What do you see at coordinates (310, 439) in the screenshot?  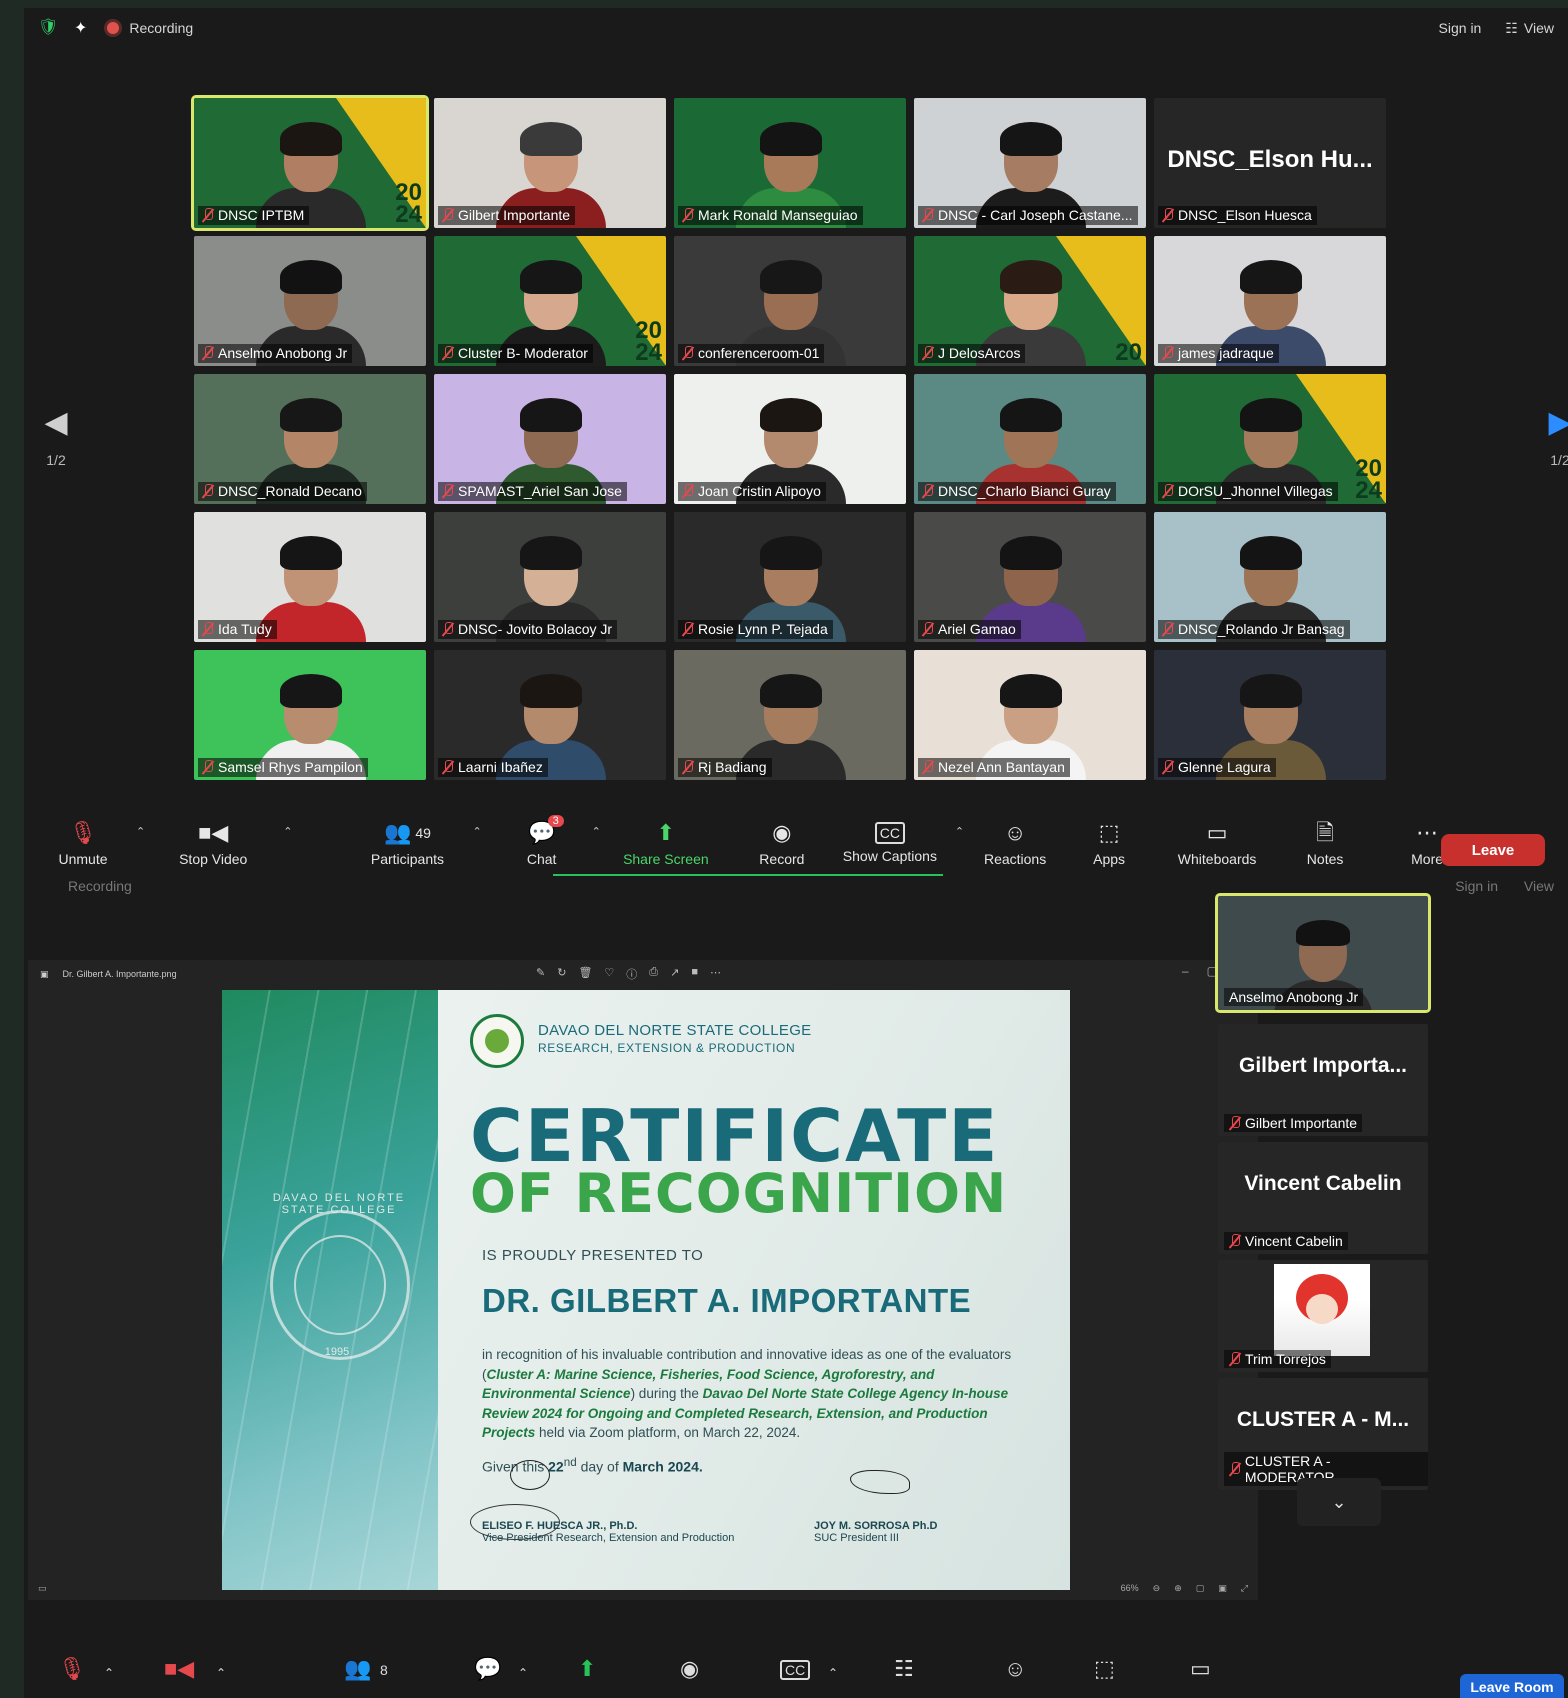 I see `participant-tile: DNSC_Ronald Decano` at bounding box center [310, 439].